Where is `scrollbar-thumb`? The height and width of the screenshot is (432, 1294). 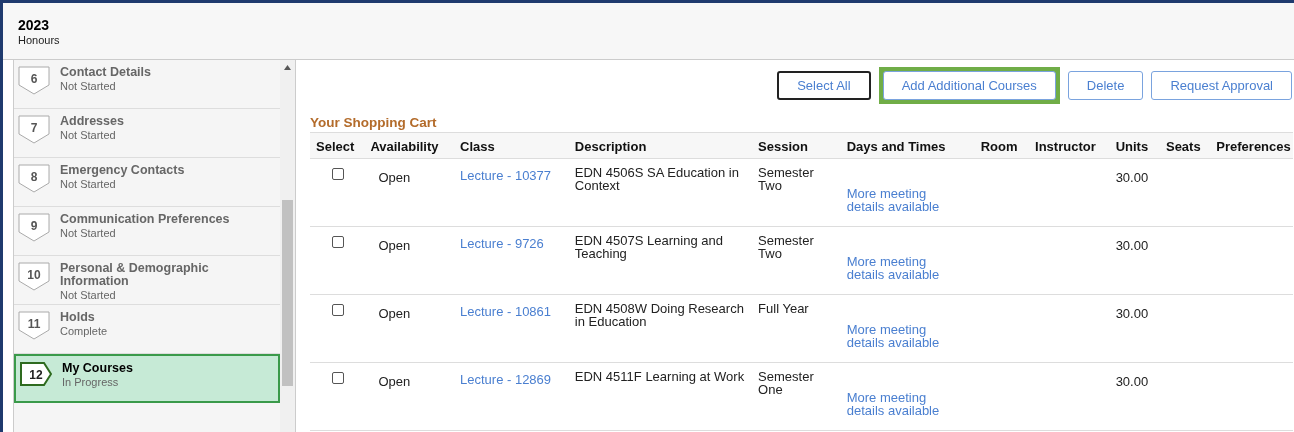 scrollbar-thumb is located at coordinates (287, 293).